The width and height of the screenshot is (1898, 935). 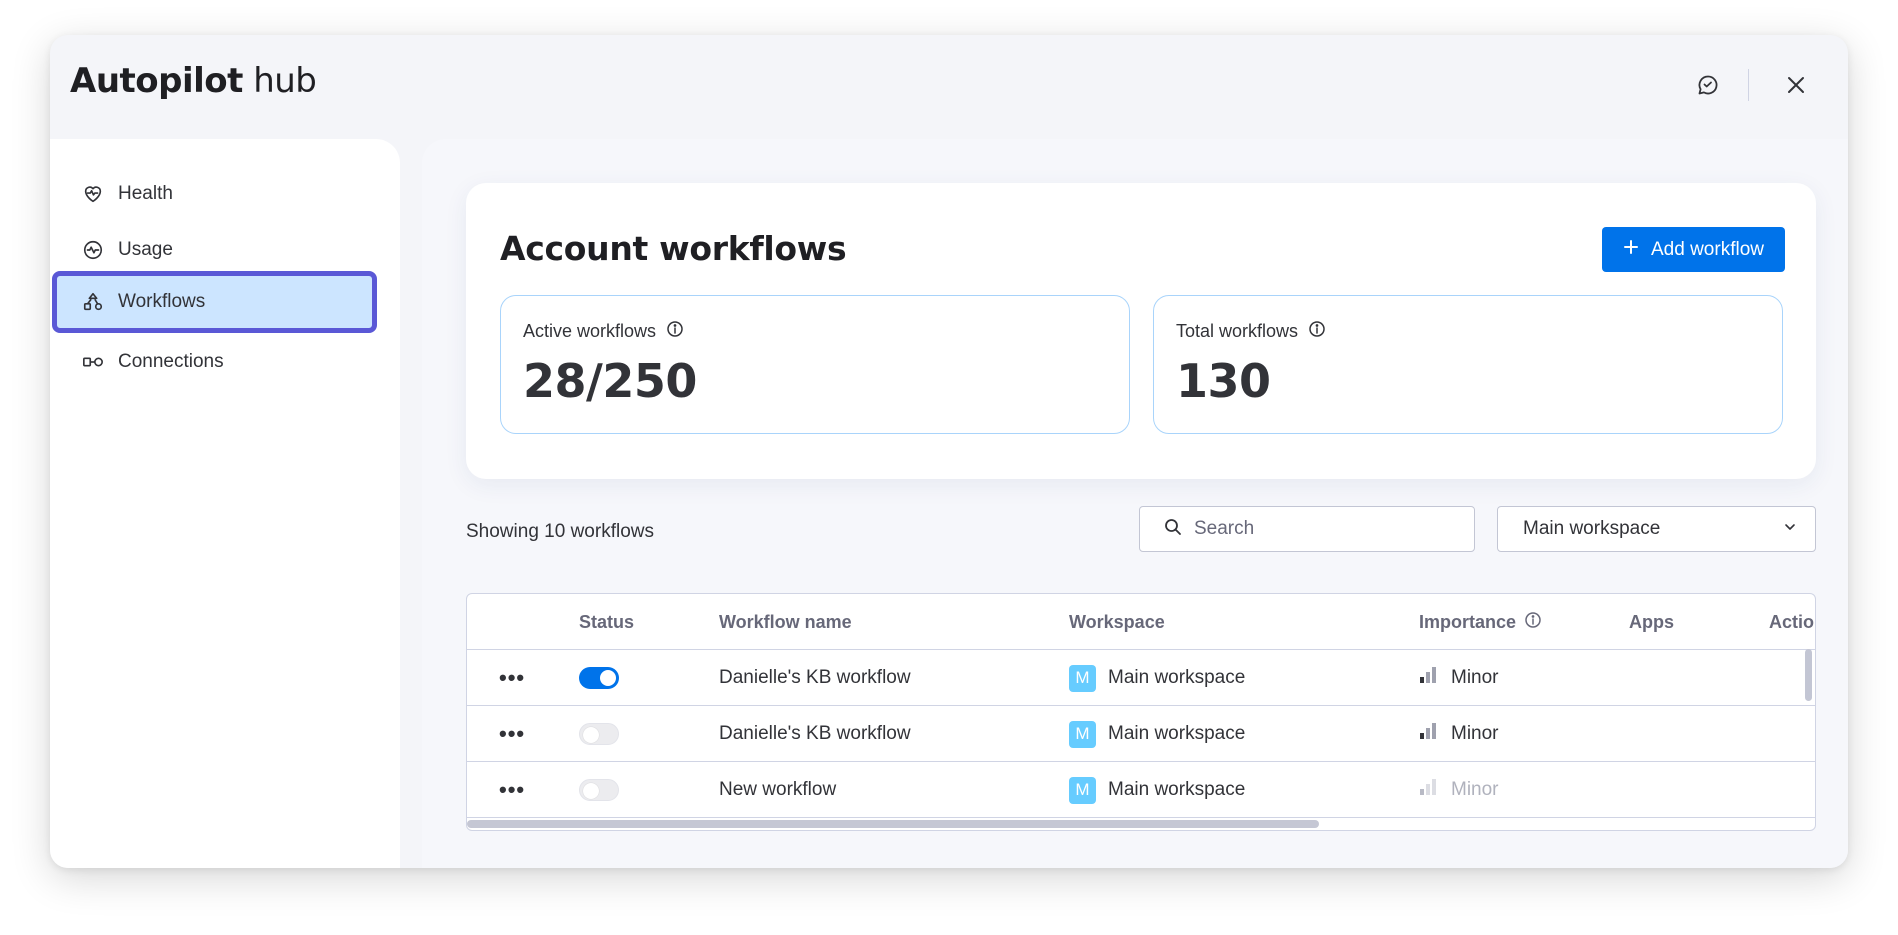 I want to click on column-header-actions: Actio, so click(x=1791, y=622).